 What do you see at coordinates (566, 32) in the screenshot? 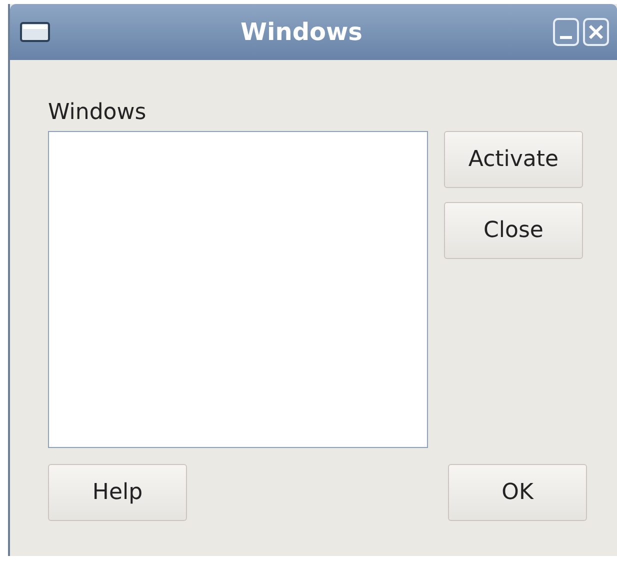
I see `minimize-icon` at bounding box center [566, 32].